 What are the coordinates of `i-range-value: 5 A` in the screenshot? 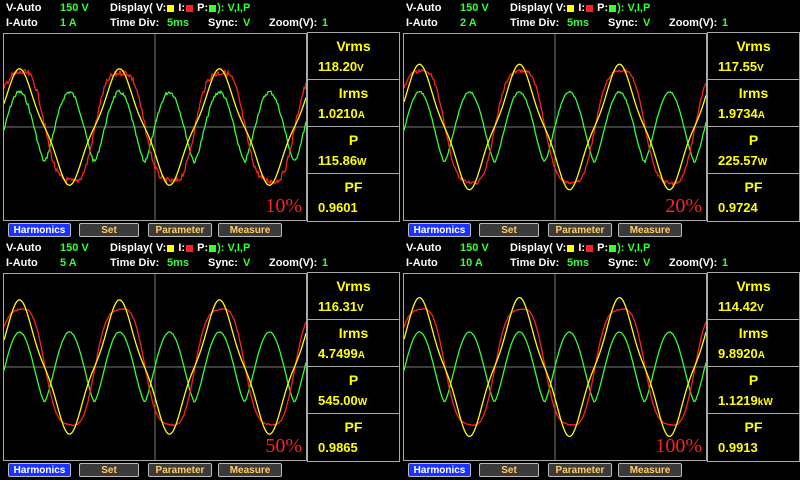 It's located at (68, 263).